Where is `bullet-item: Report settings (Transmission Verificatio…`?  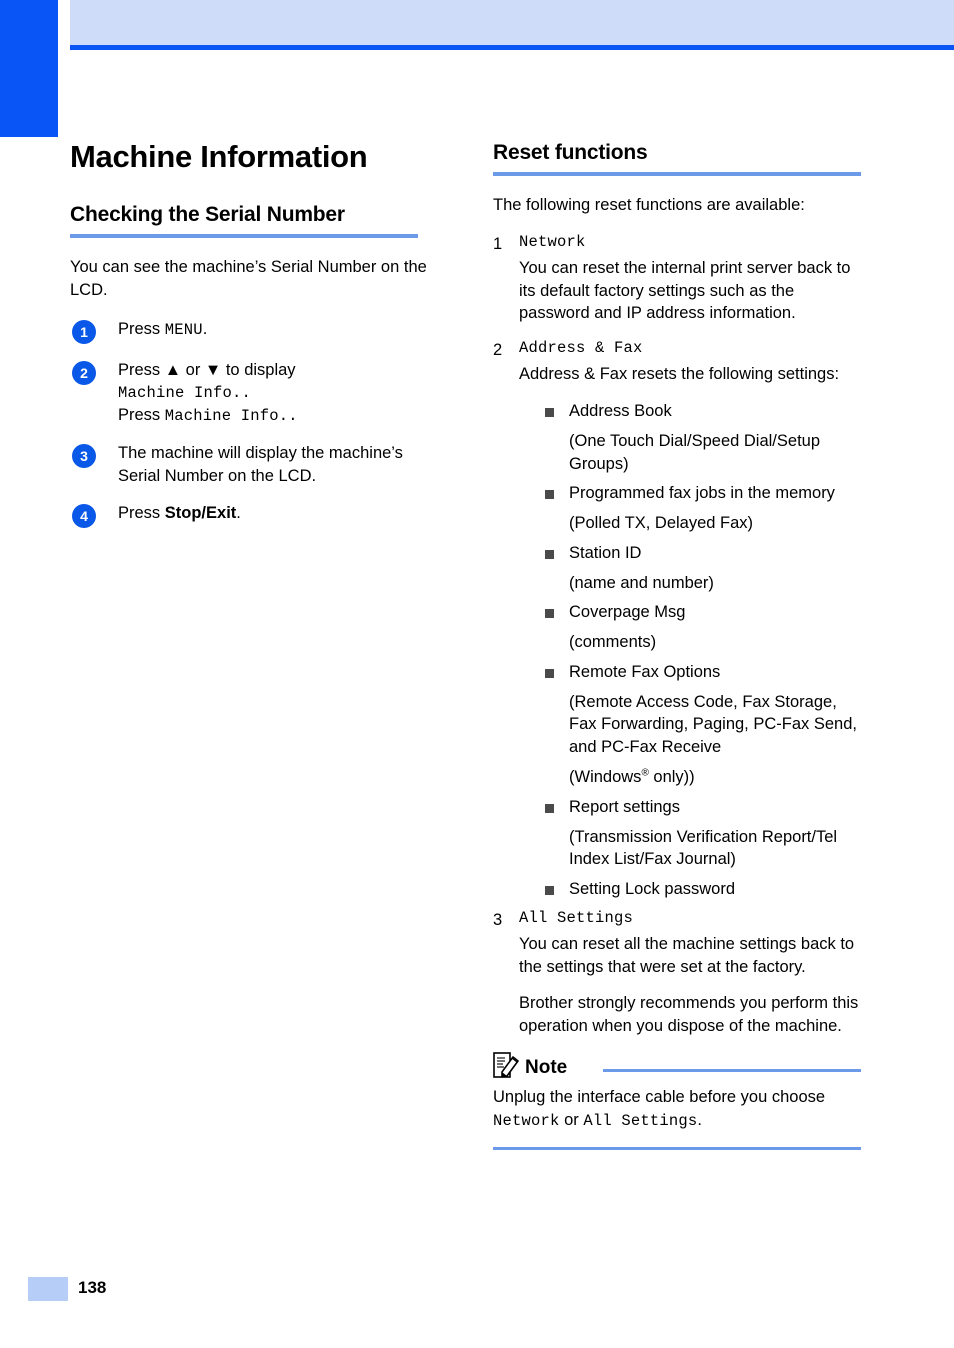
bullet-item: Report settings (Transmission Verificatio… is located at coordinates (703, 833).